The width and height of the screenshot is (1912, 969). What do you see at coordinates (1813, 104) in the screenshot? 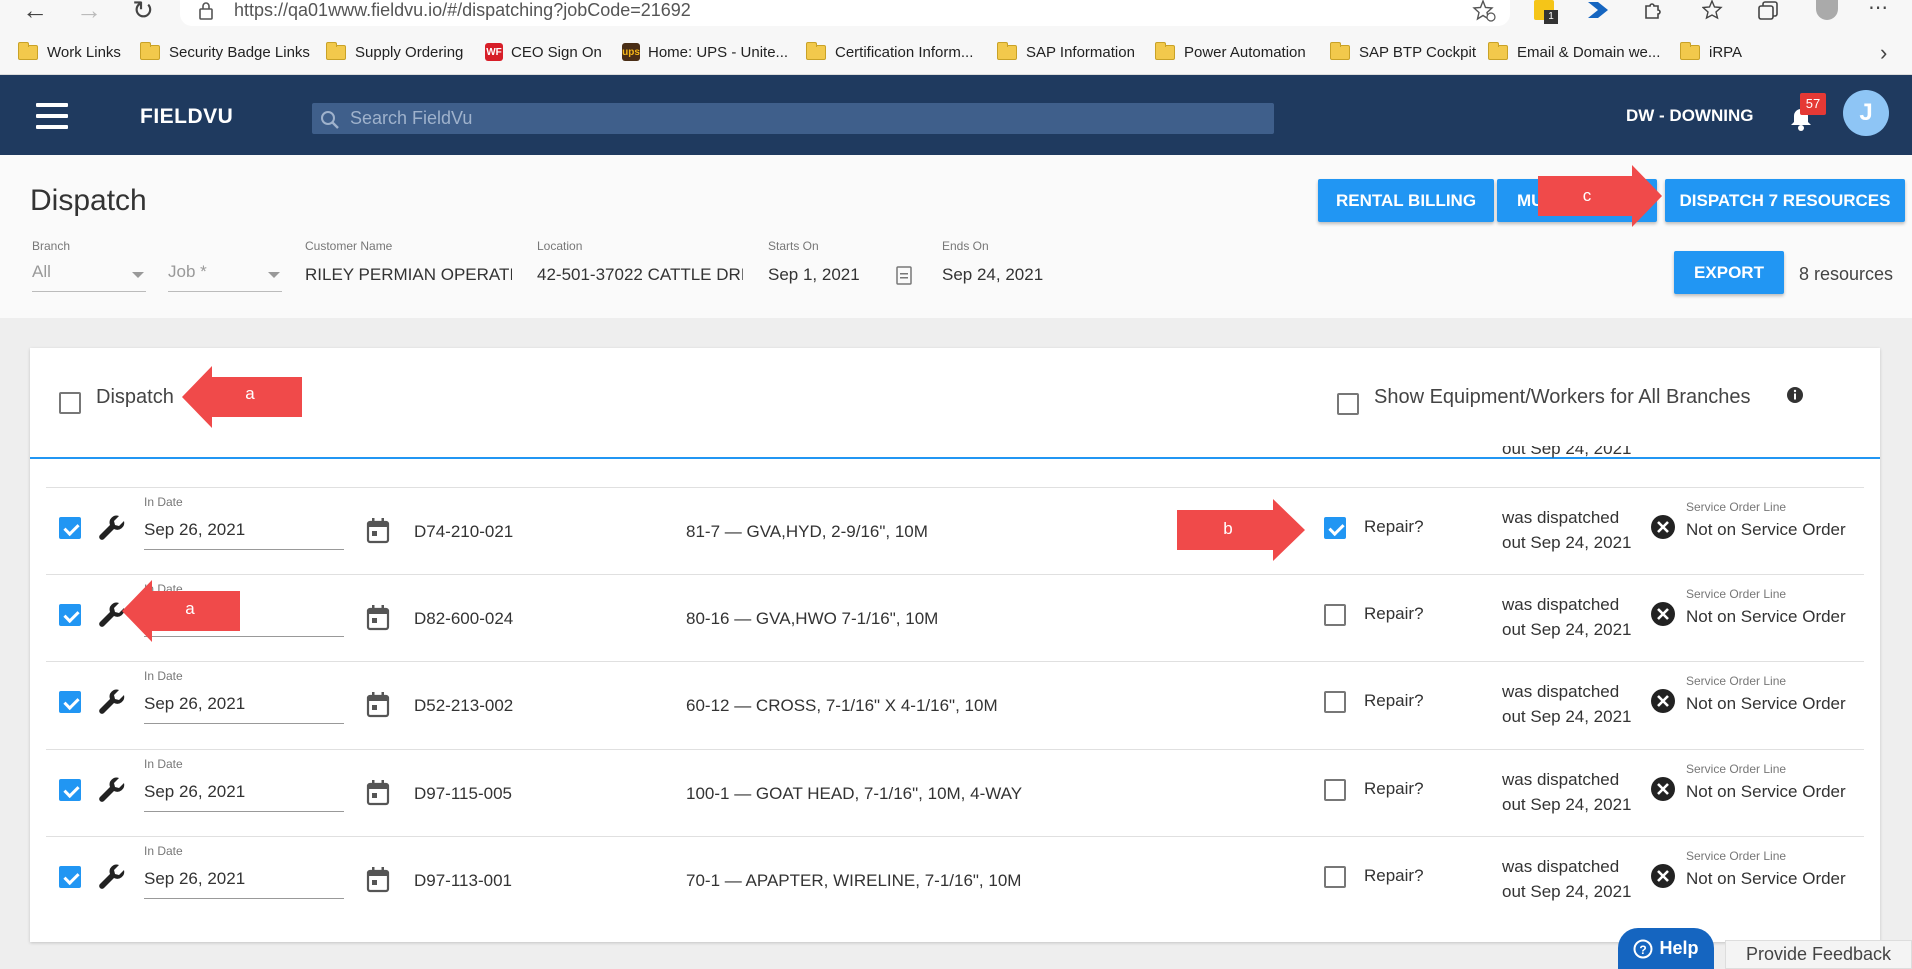
I see `notification-count-badge: 57` at bounding box center [1813, 104].